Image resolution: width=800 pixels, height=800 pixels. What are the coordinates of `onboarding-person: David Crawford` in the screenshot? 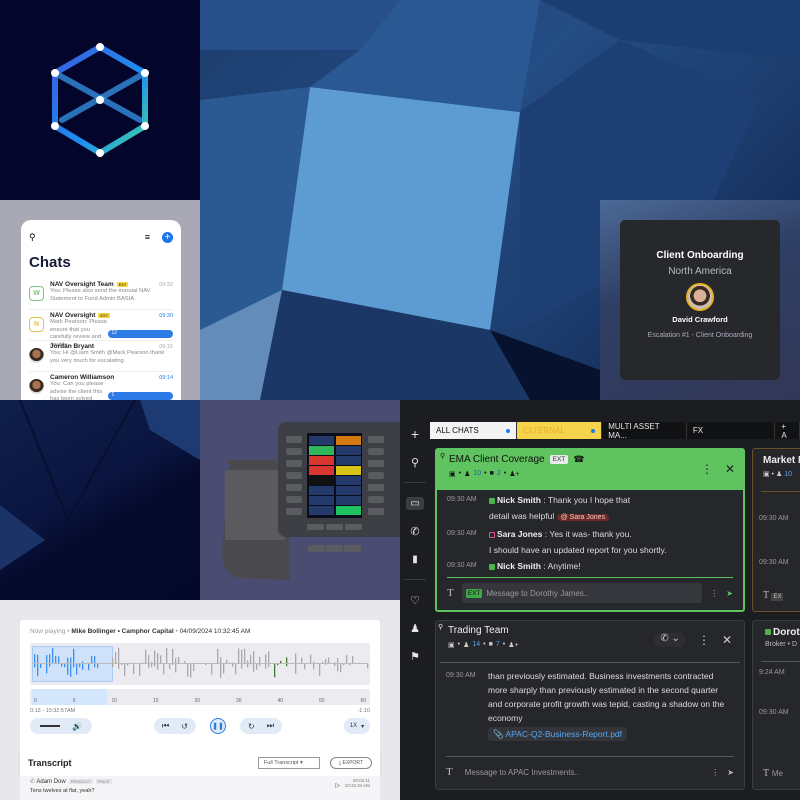 It's located at (700, 319).